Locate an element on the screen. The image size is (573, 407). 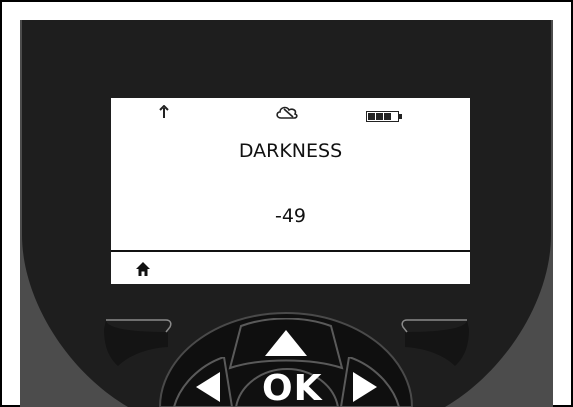
ok-label: OK is located at coordinates (292, 387).